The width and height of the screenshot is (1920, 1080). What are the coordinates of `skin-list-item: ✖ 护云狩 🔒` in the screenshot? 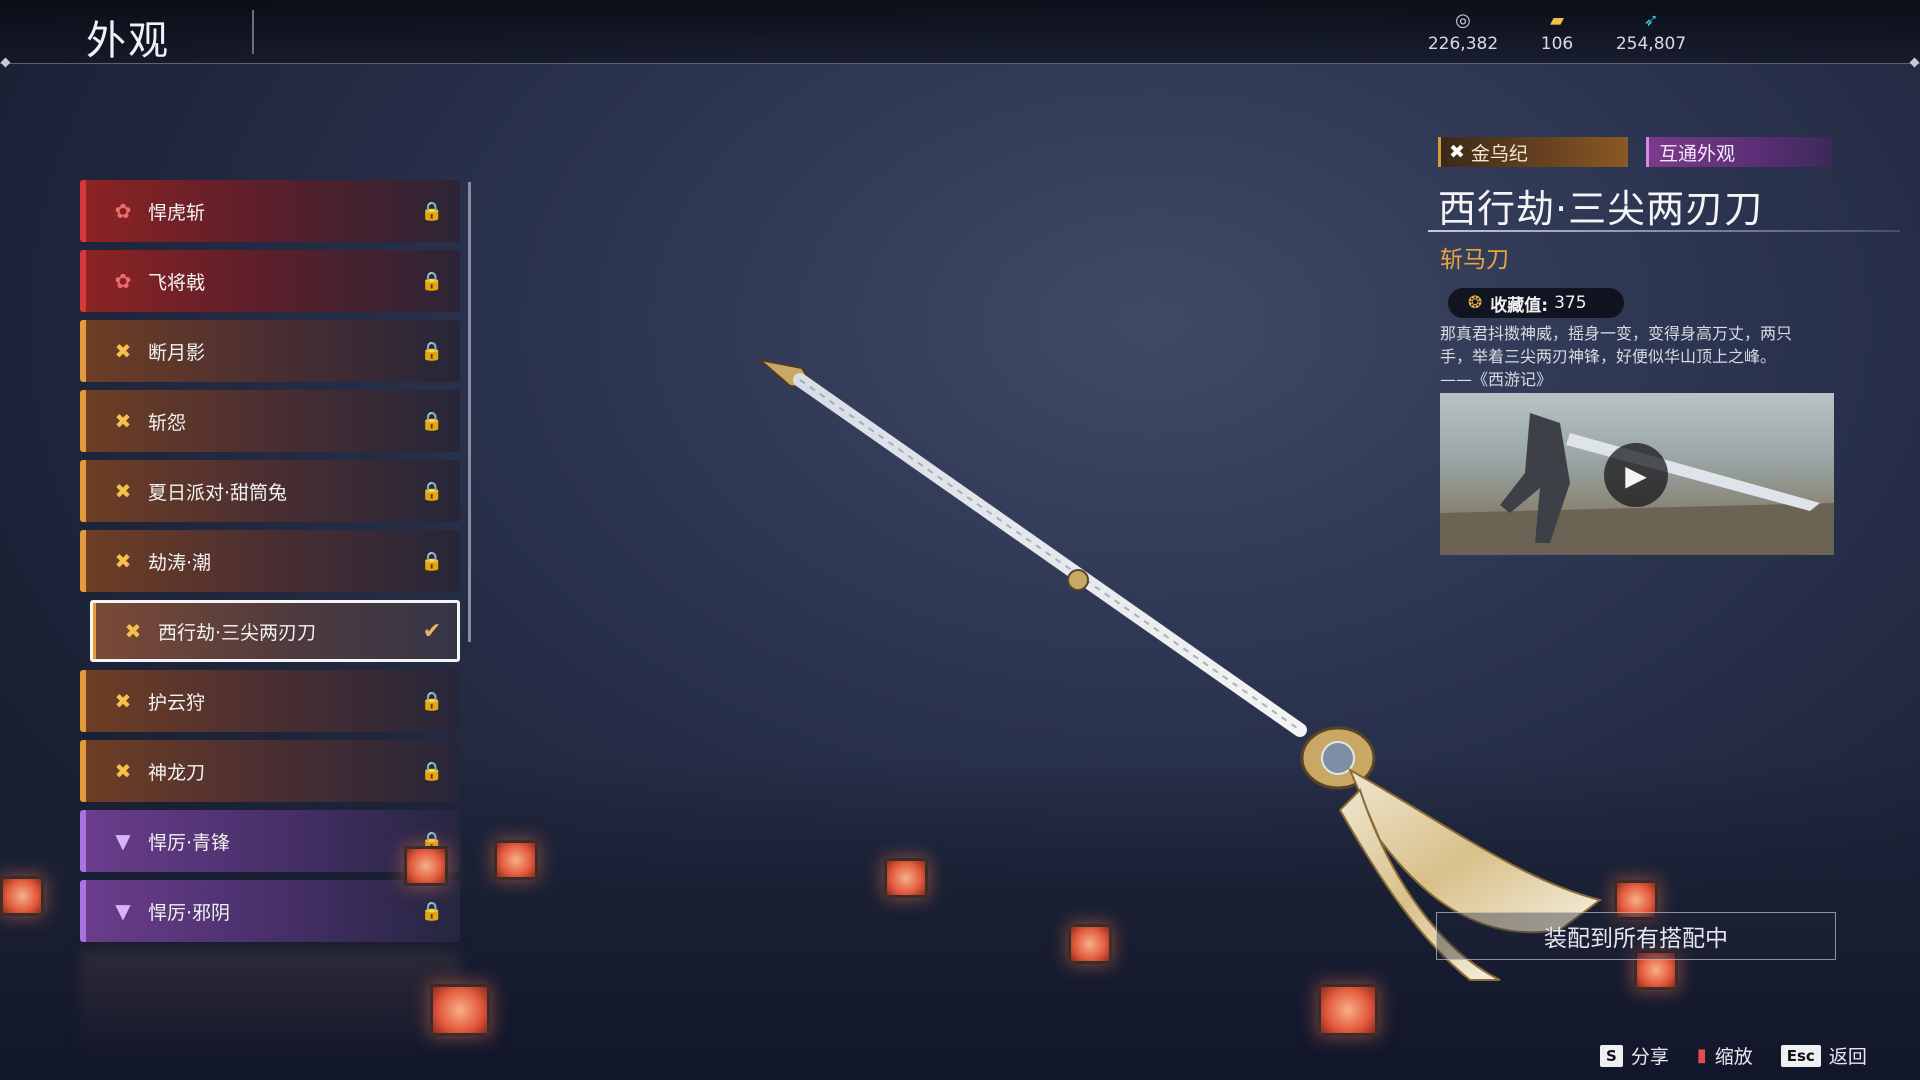 It's located at (270, 701).